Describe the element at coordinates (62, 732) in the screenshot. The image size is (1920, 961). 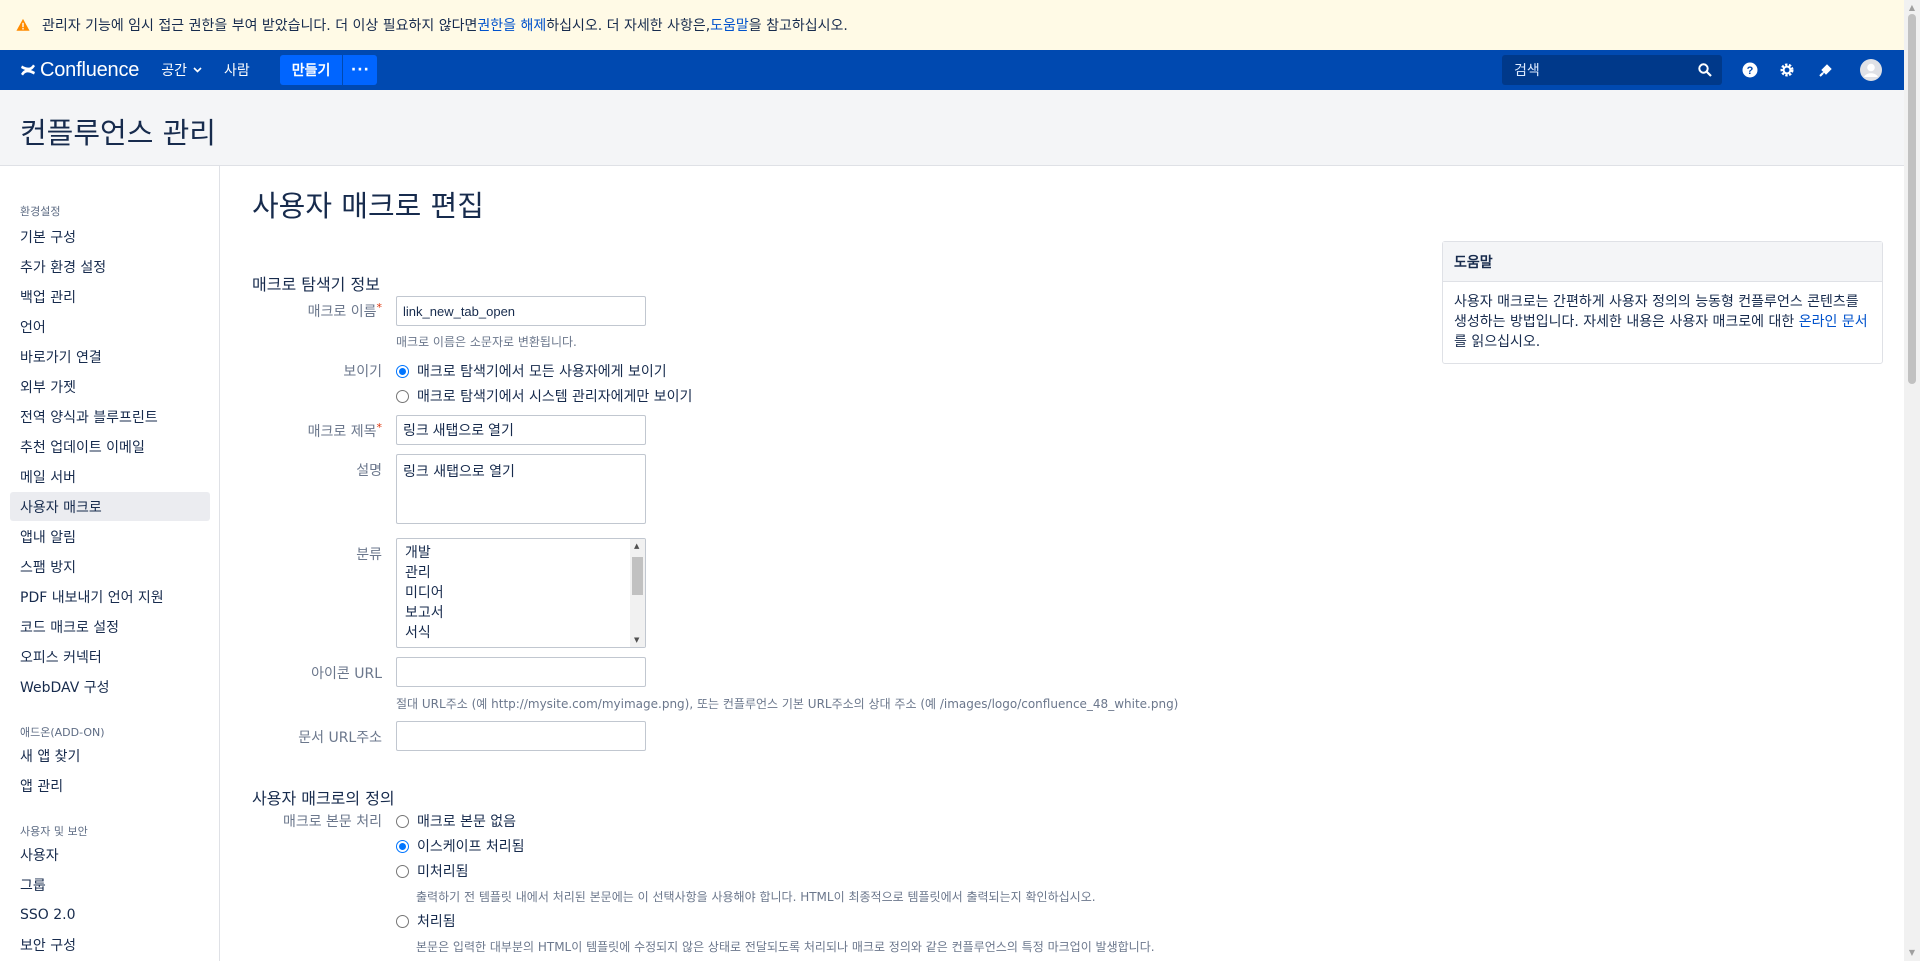
I see `sidebar-heading-addons: 애드온(ADD-ON)` at that location.